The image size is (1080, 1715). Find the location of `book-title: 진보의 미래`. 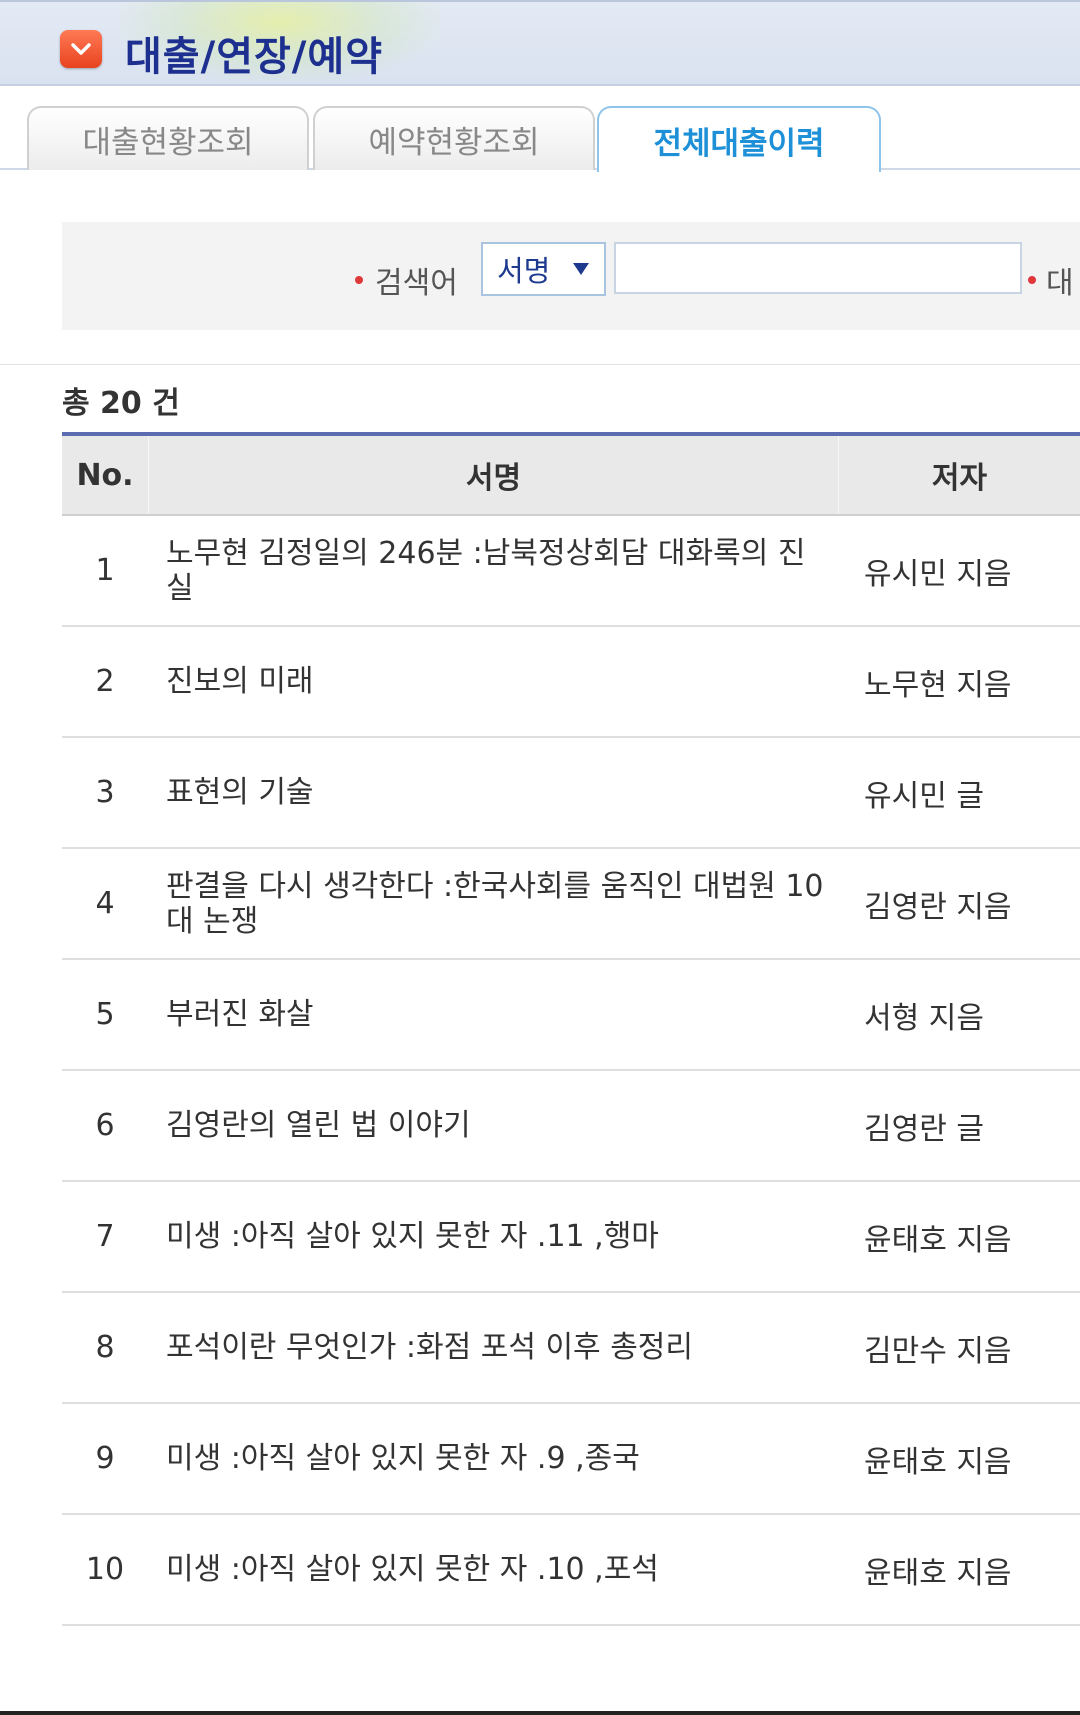

book-title: 진보의 미래 is located at coordinates (493, 681).